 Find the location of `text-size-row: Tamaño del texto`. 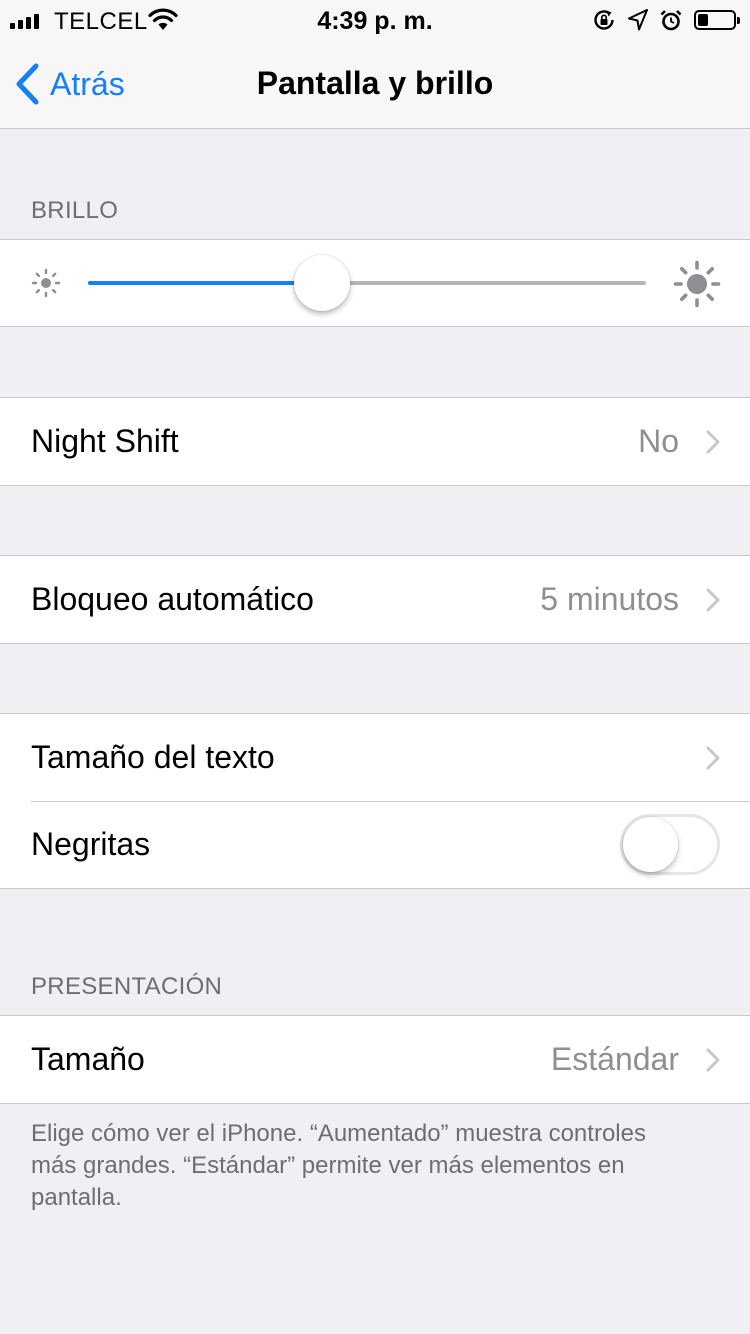

text-size-row: Tamaño del texto is located at coordinates (375, 757).